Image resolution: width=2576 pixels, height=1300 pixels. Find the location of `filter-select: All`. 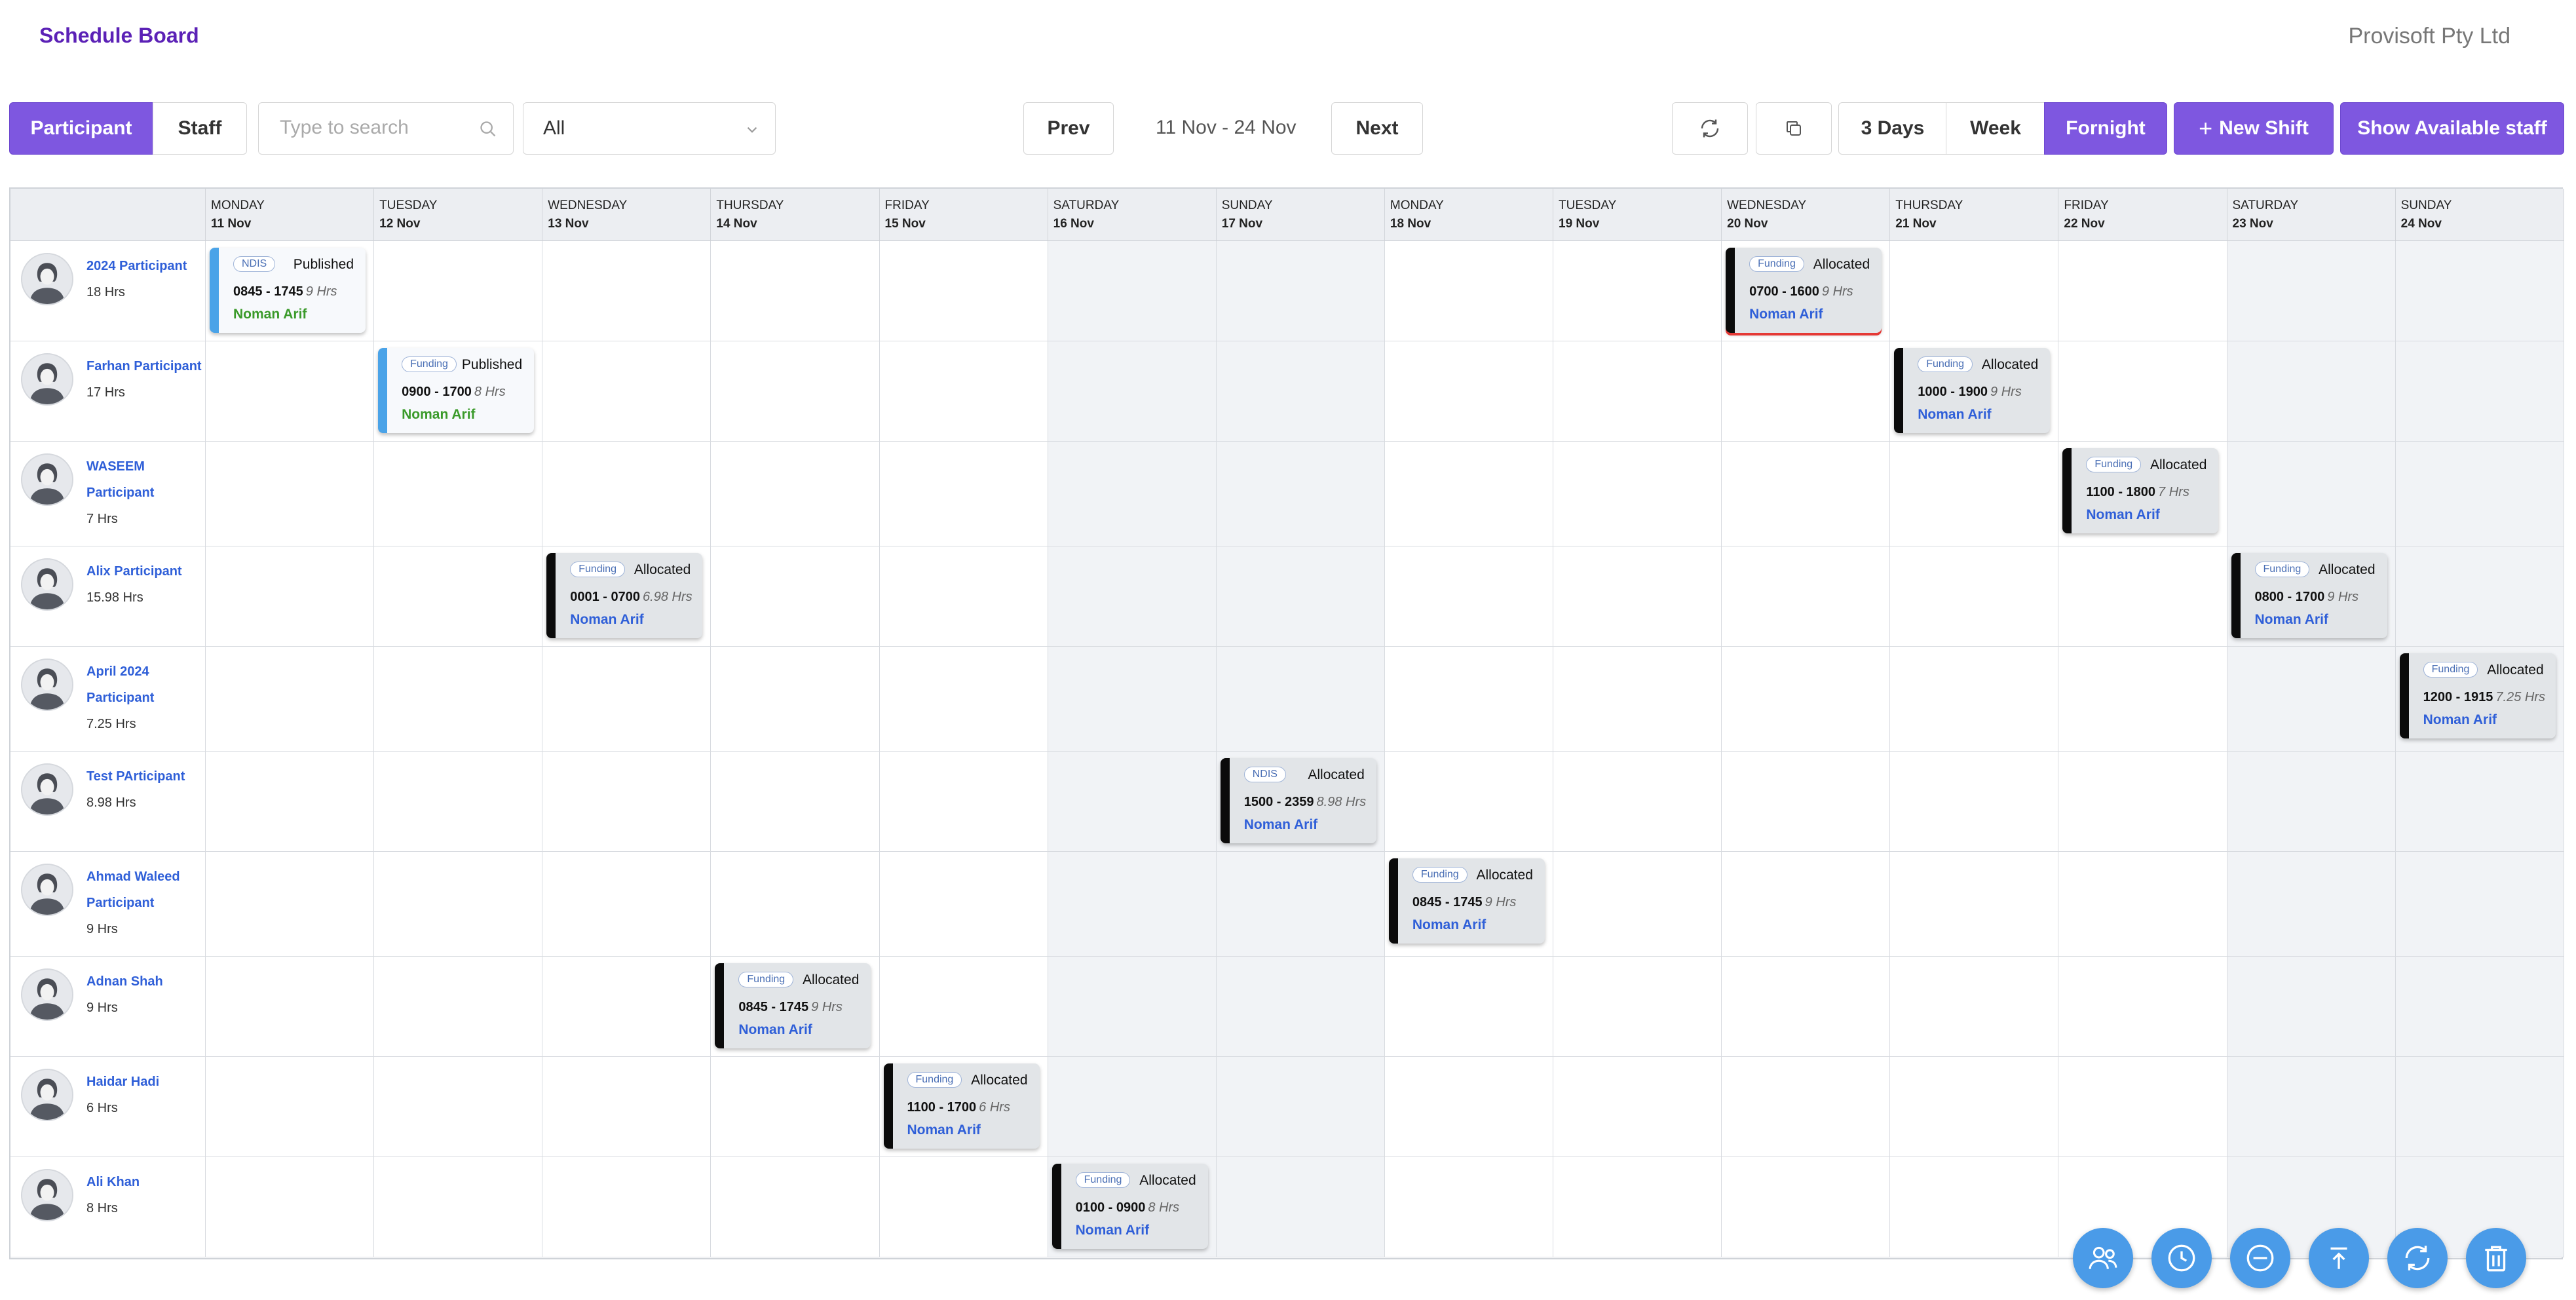

filter-select: All is located at coordinates (649, 128).